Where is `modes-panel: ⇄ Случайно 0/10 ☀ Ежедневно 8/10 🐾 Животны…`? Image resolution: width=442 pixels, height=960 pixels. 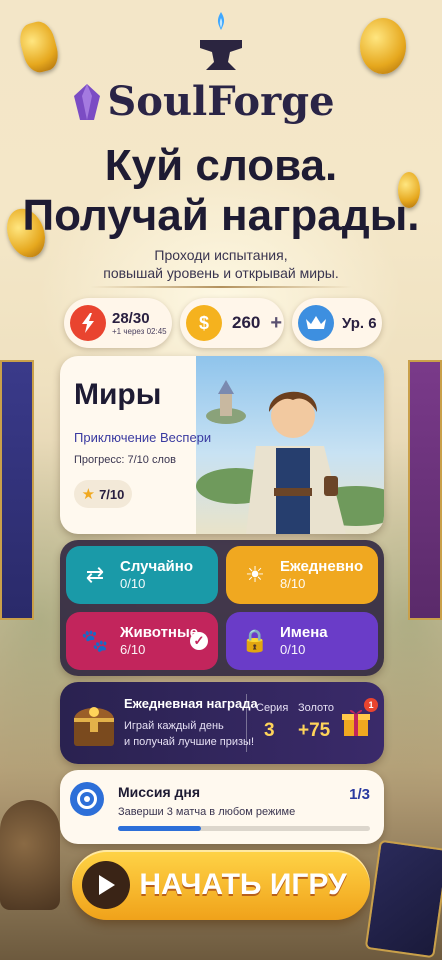
modes-panel: ⇄ Случайно 0/10 ☀ Ежедневно 8/10 🐾 Животны… is located at coordinates (222, 608).